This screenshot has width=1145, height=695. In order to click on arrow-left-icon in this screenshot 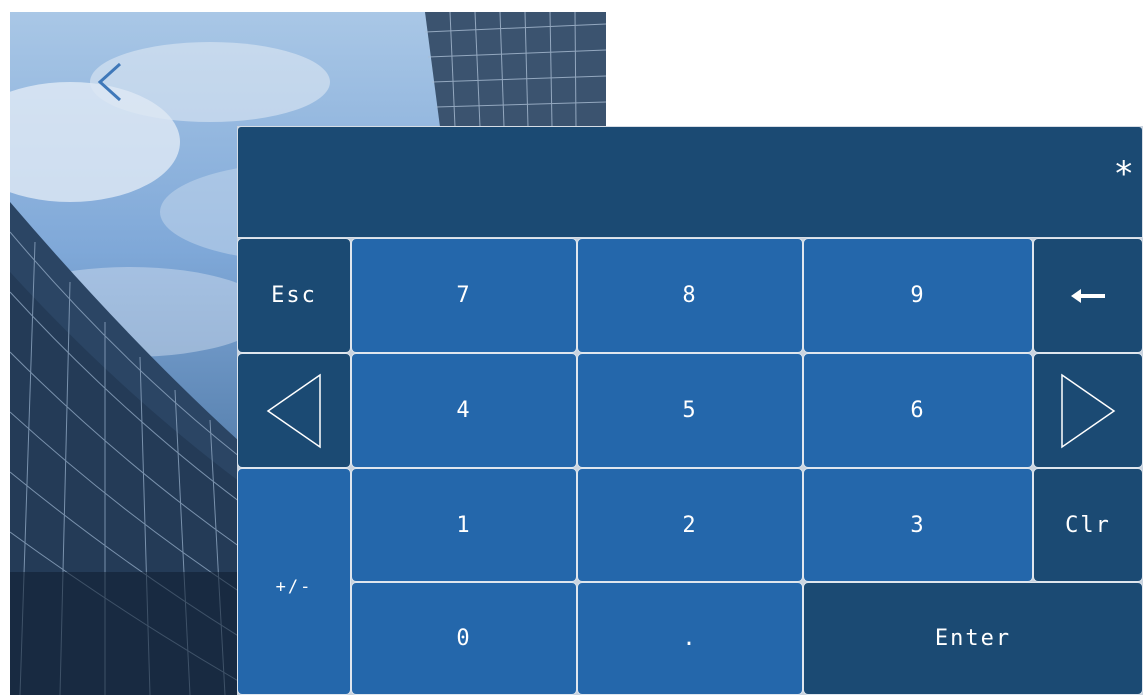, I will do `click(1088, 295)`.